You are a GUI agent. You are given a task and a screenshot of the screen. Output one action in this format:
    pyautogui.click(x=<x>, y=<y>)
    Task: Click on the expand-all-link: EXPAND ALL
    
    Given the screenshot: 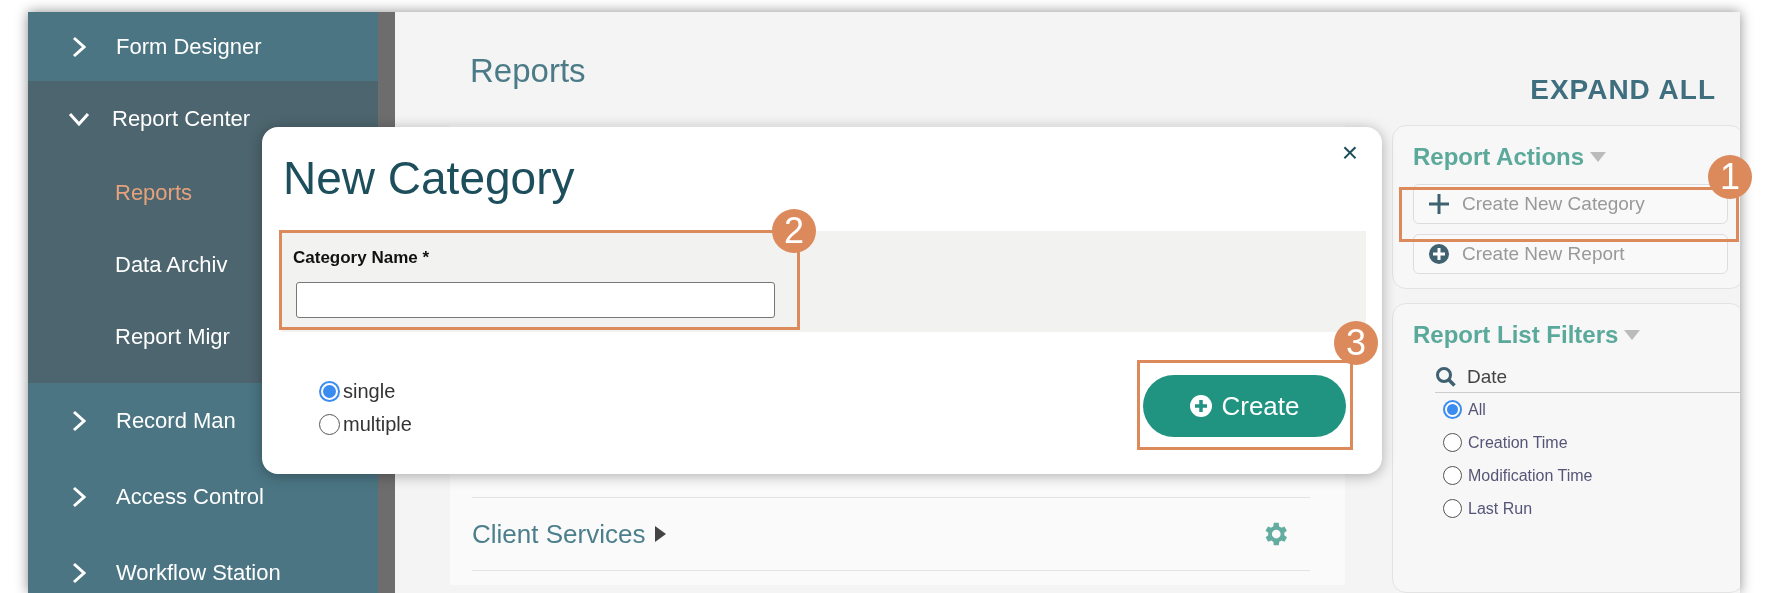 What is the action you would take?
    pyautogui.click(x=1623, y=91)
    